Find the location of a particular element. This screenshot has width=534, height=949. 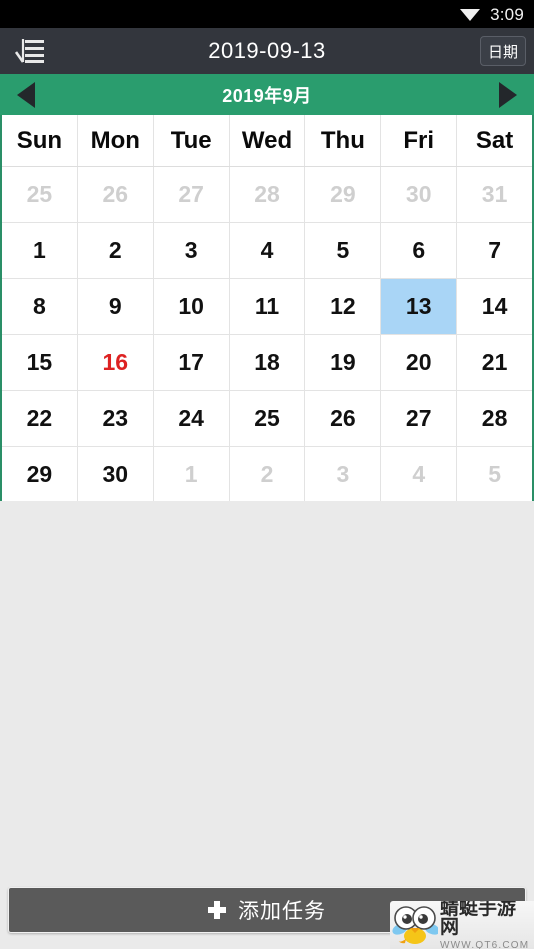

calendar-day-cell: 18 is located at coordinates (268, 362).